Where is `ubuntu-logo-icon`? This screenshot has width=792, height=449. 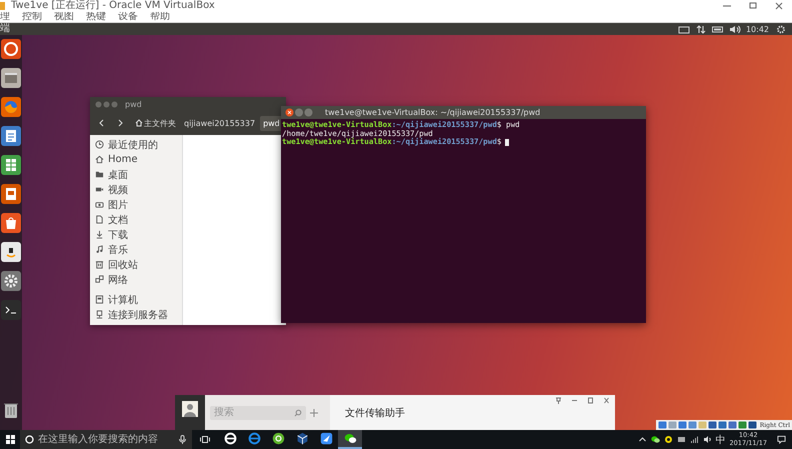
ubuntu-logo-icon is located at coordinates (11, 49).